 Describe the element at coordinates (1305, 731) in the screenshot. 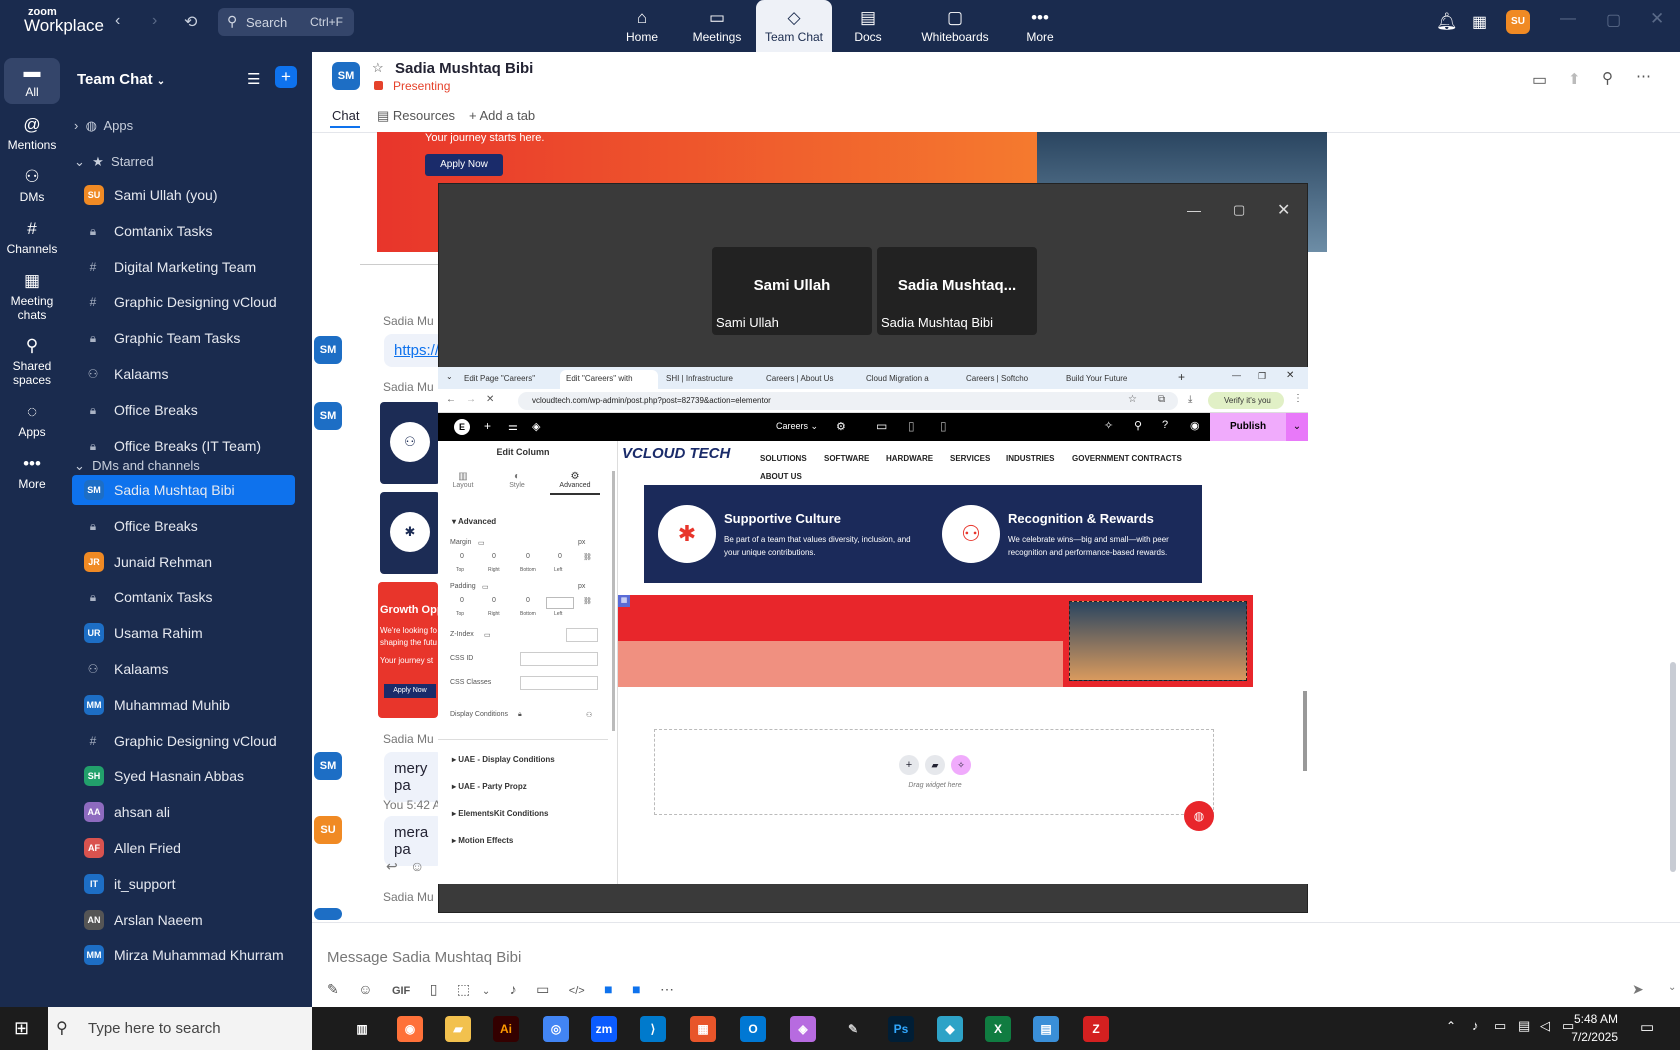

I see `canvas-scrollbar` at that location.